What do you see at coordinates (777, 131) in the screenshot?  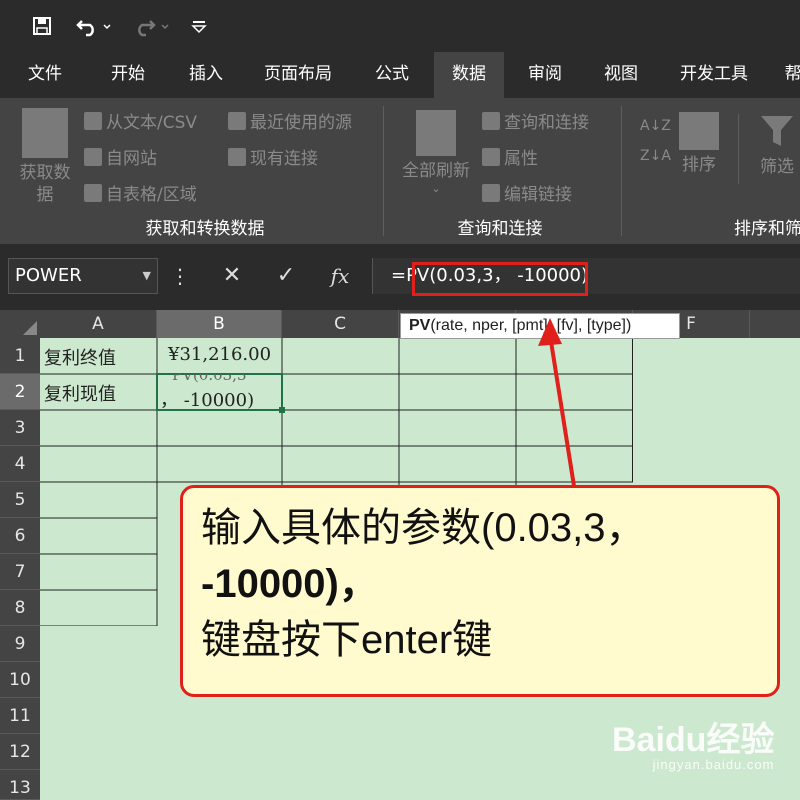 I see `filter-icon` at bounding box center [777, 131].